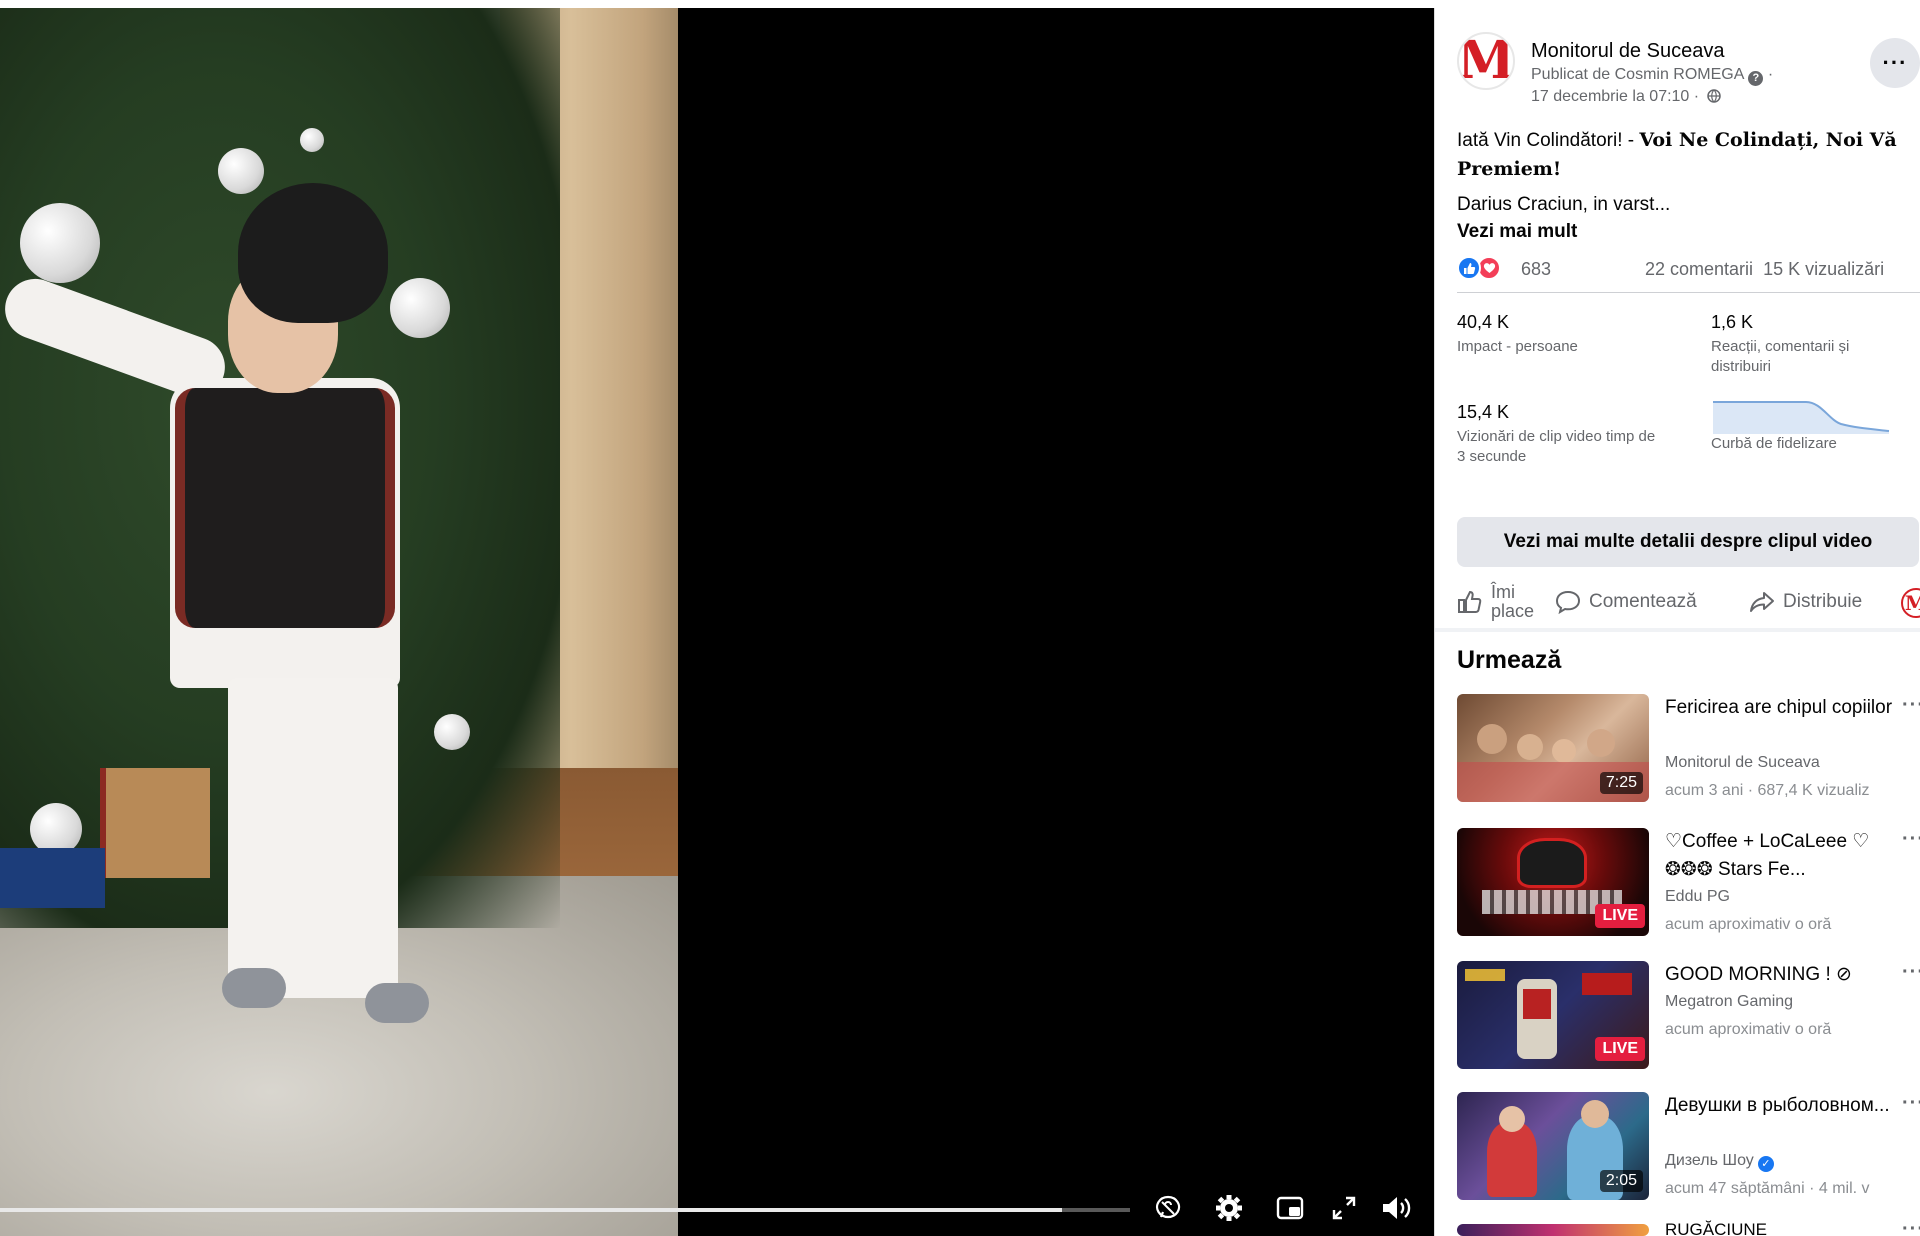 This screenshot has height=1236, width=1920. What do you see at coordinates (1780, 356) in the screenshot?
I see `engagement-label: Reacții, comentarii și distribuiri` at bounding box center [1780, 356].